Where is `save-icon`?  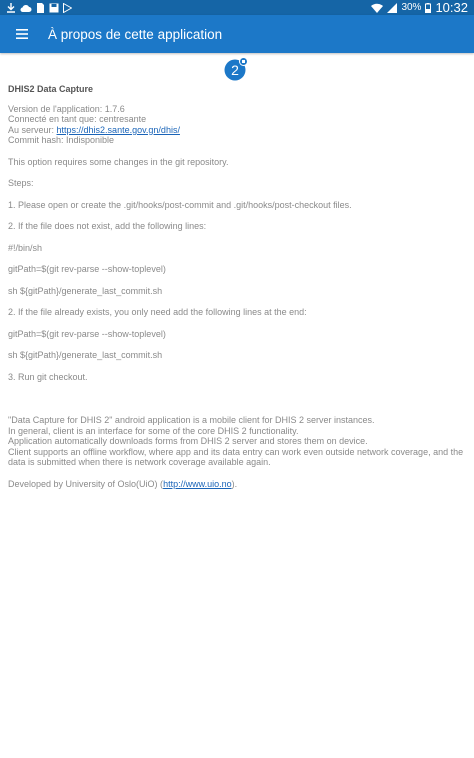
save-icon is located at coordinates (54, 7).